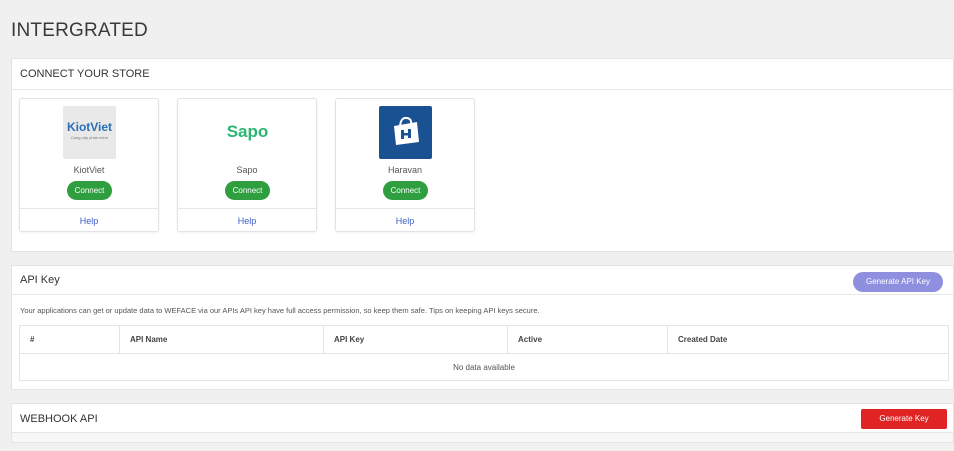  I want to click on store-name: Sapo, so click(247, 170).